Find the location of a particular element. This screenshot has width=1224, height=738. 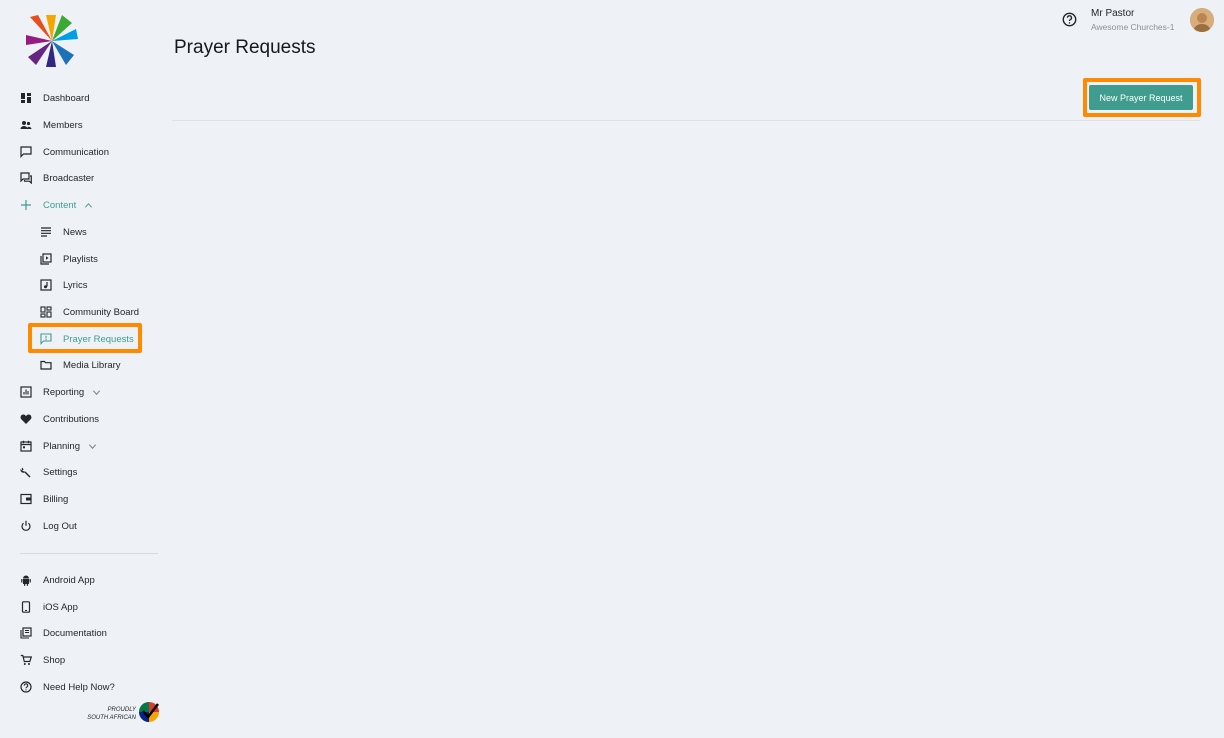

sidebar-item-reporting: Reporting is located at coordinates (60, 392).